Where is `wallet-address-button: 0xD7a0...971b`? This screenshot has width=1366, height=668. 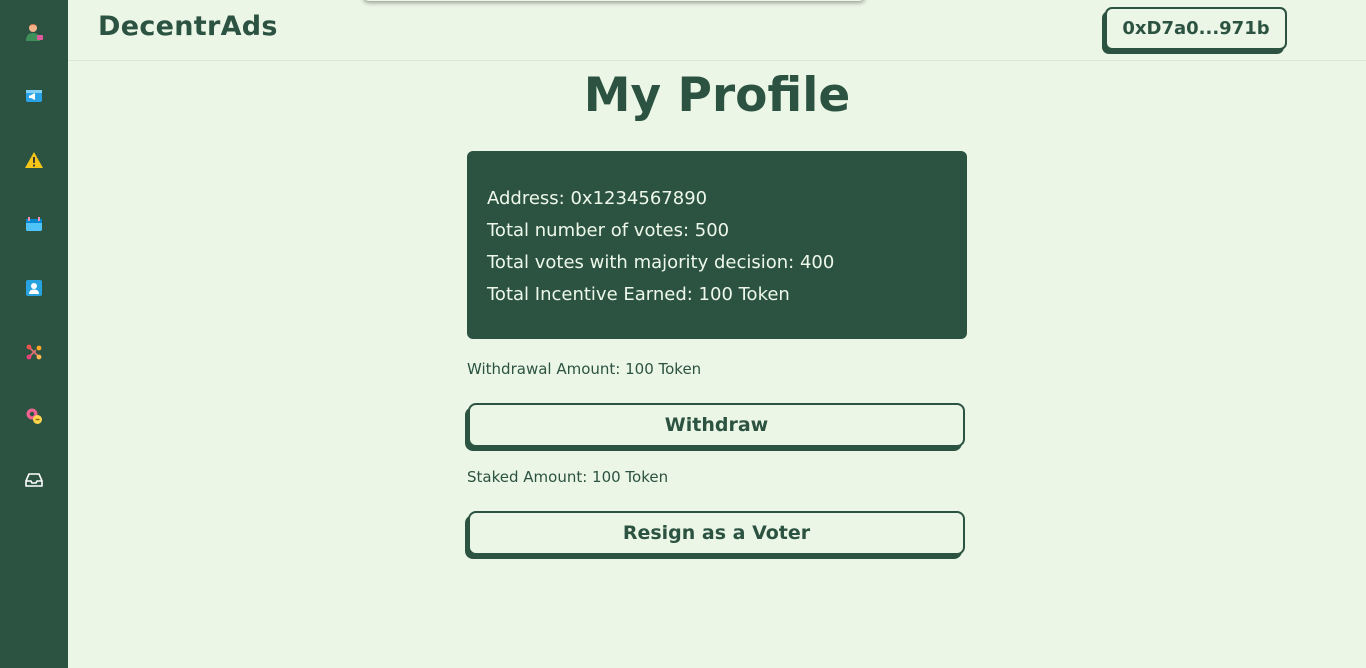
wallet-address-button: 0xD7a0...971b is located at coordinates (1196, 28).